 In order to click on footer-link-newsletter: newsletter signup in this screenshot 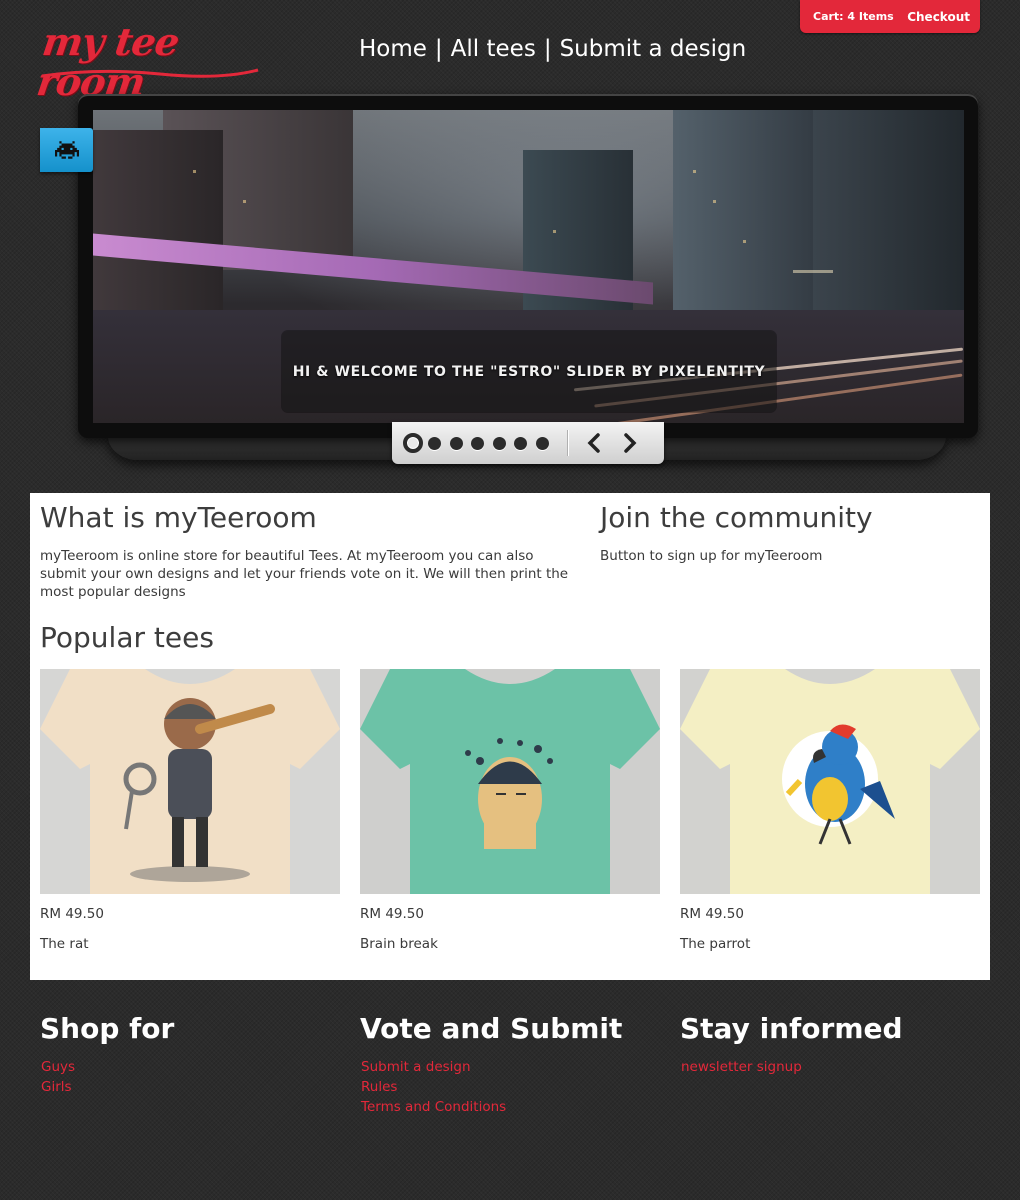, I will do `click(741, 1067)`.